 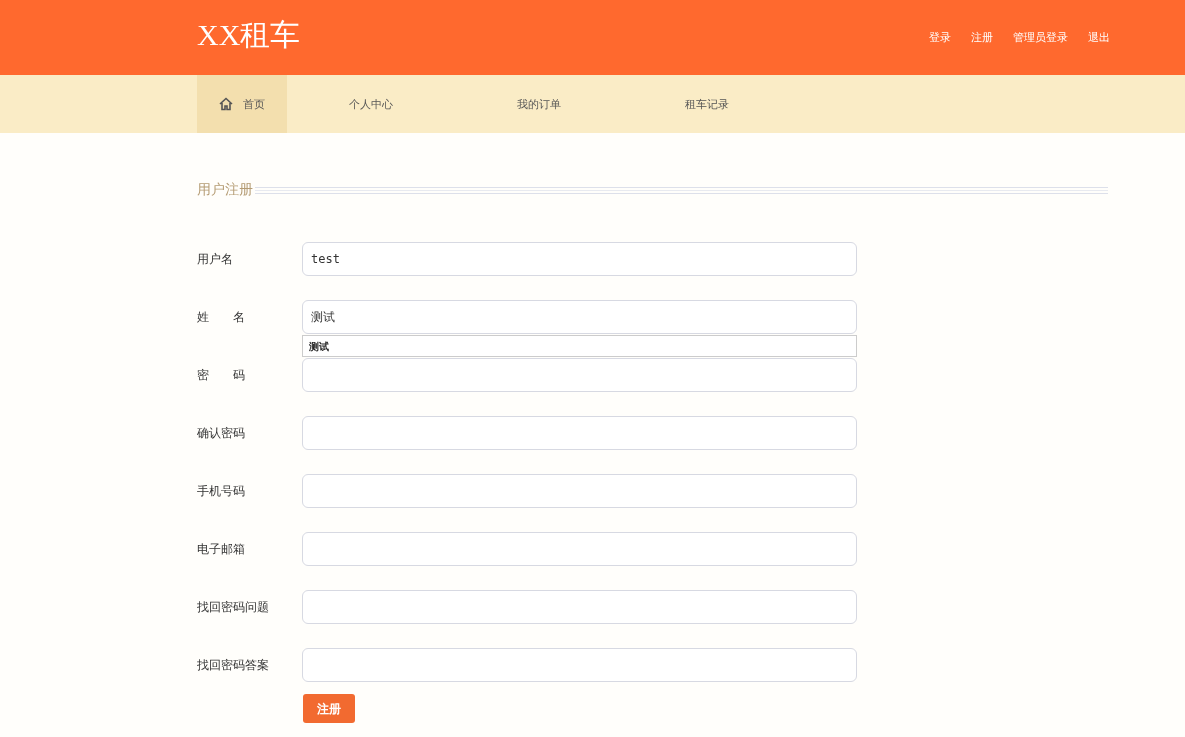 I want to click on nav-tab: 首页, so click(x=242, y=104).